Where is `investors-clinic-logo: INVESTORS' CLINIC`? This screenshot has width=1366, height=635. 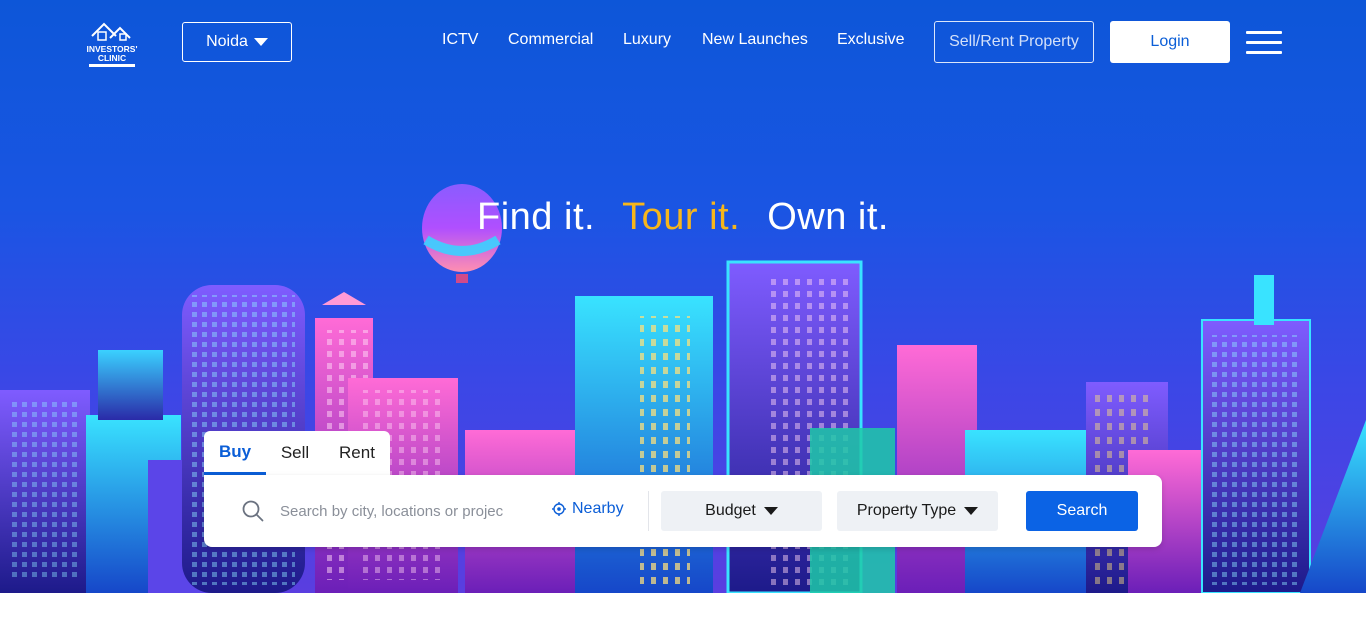 investors-clinic-logo: INVESTORS' CLINIC is located at coordinates (112, 42).